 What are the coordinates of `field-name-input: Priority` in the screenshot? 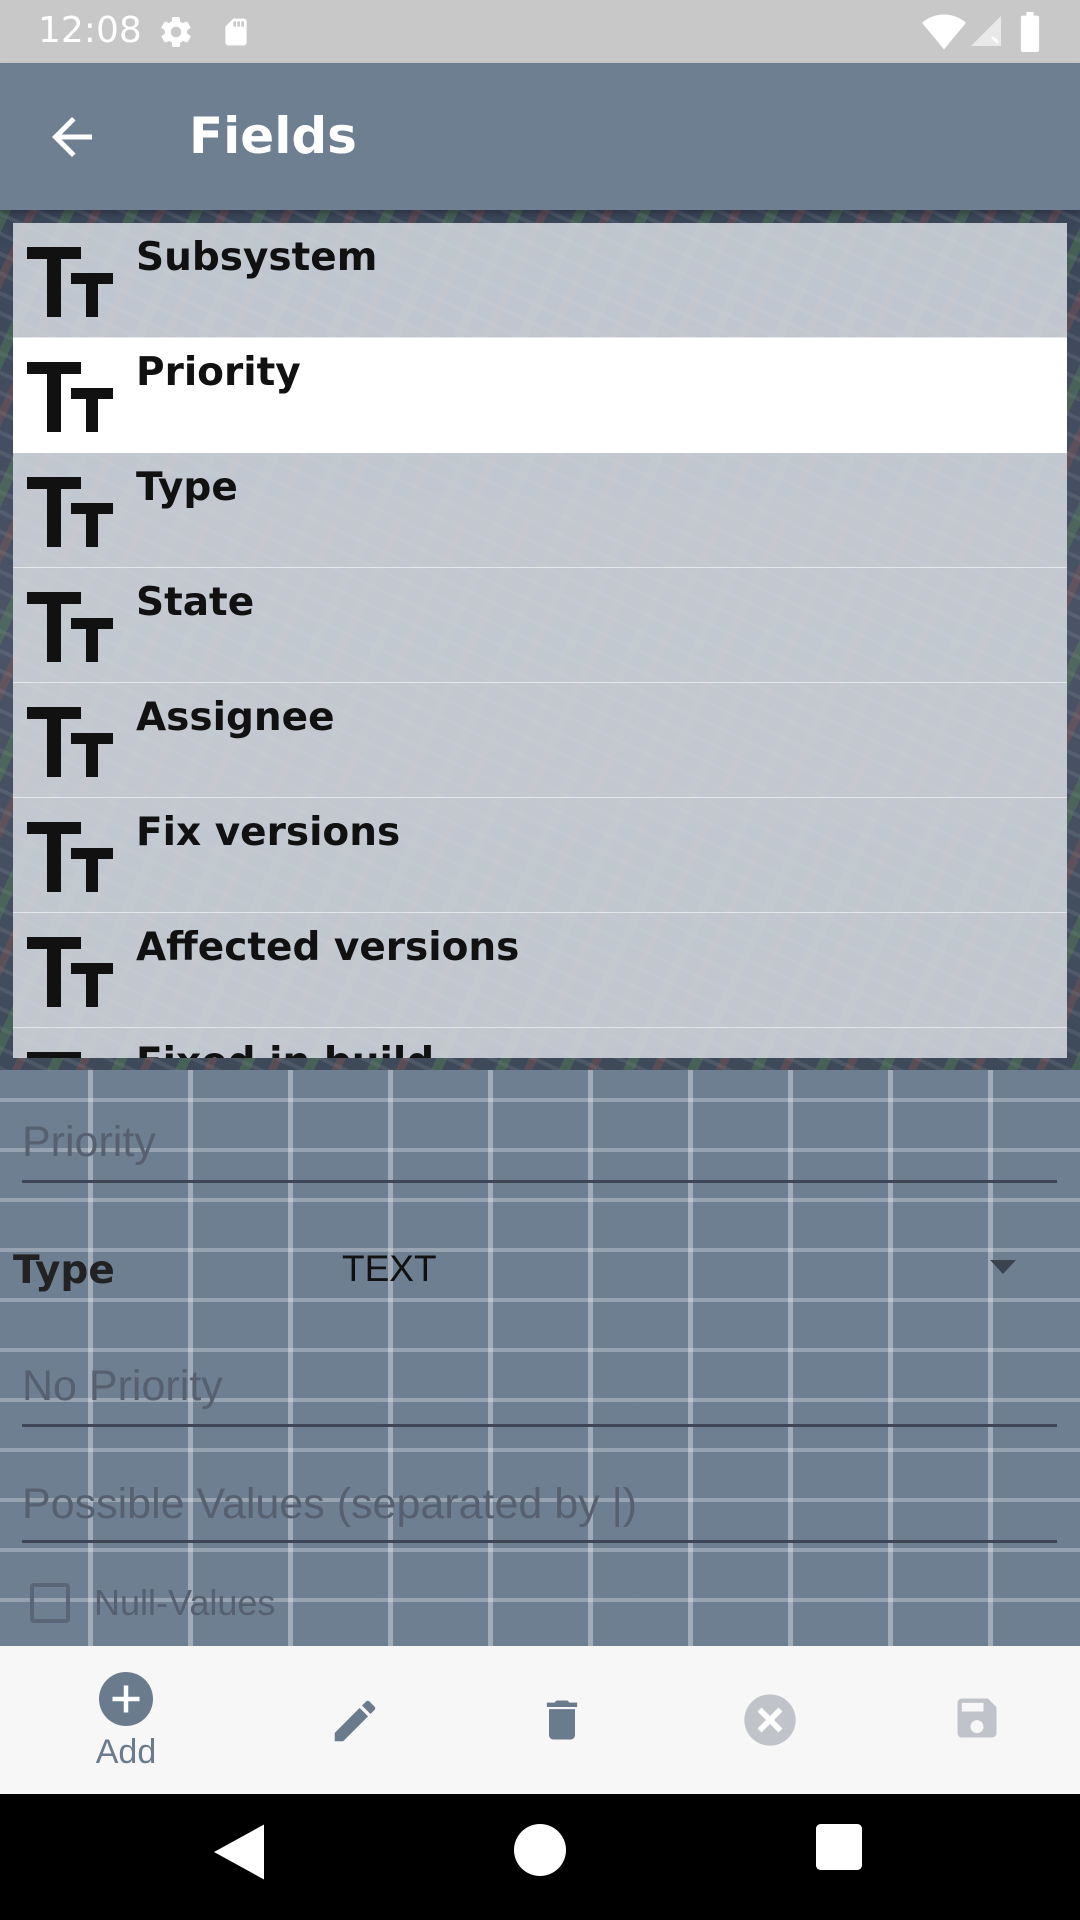 It's located at (539, 1150).